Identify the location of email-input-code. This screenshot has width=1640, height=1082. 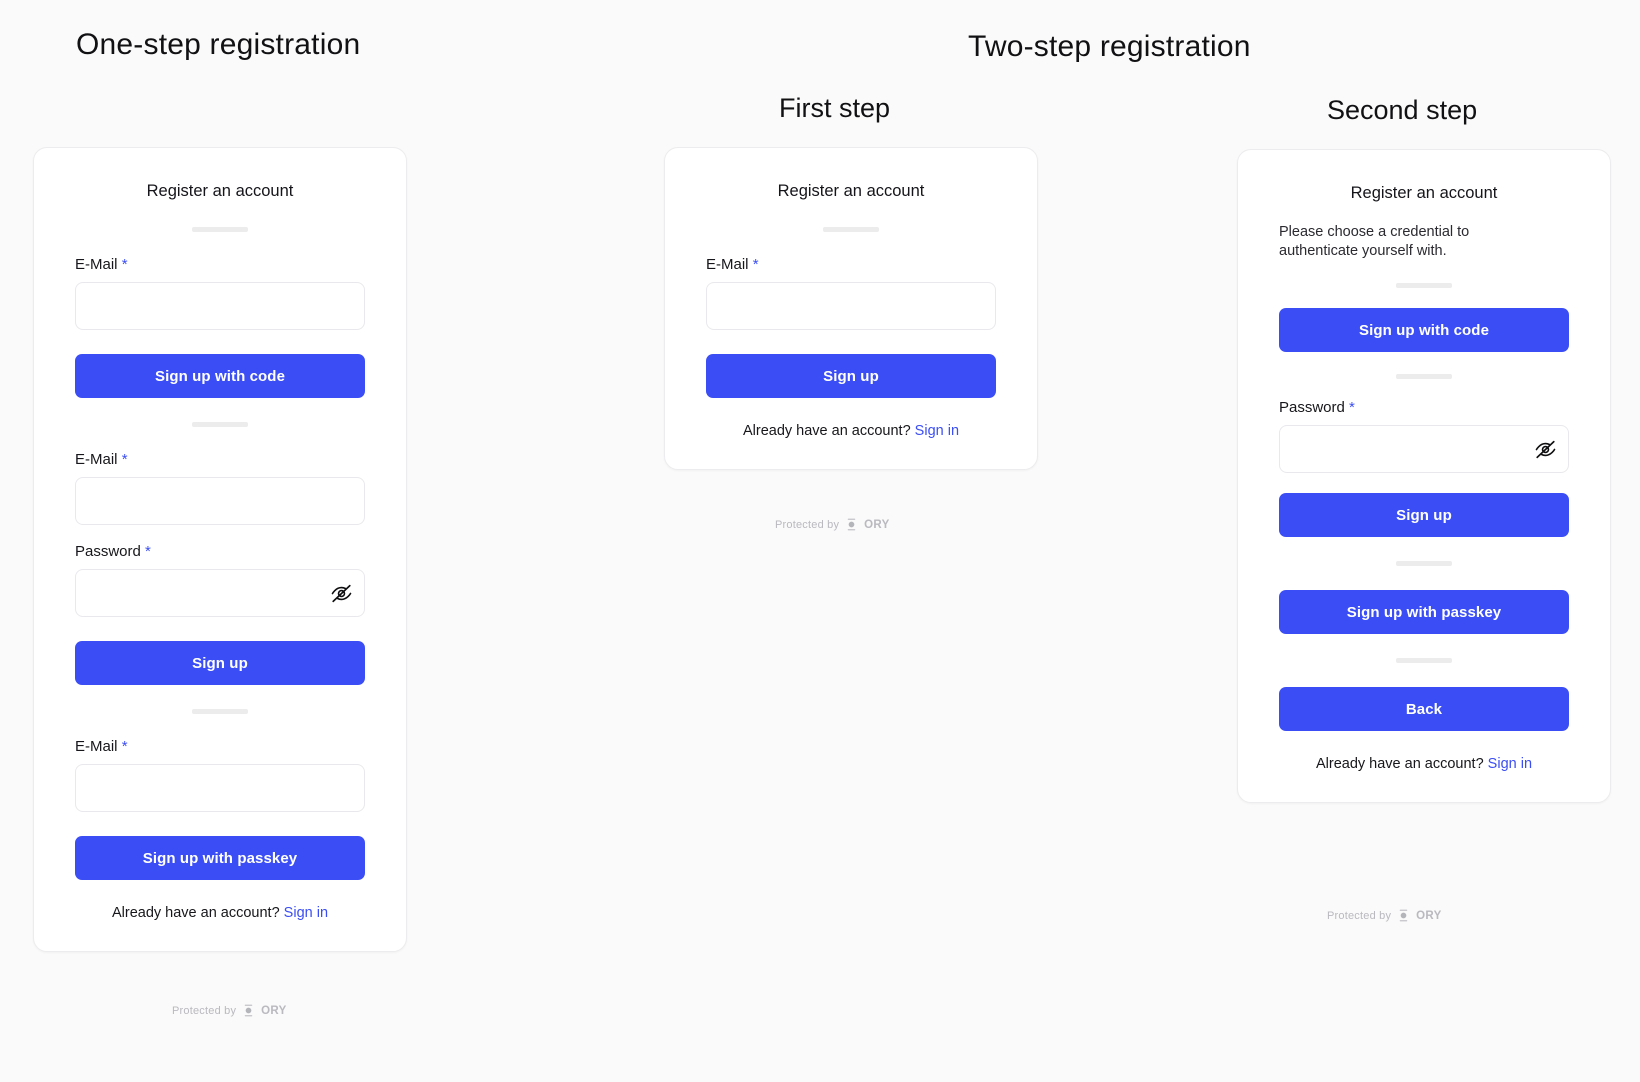
(220, 306).